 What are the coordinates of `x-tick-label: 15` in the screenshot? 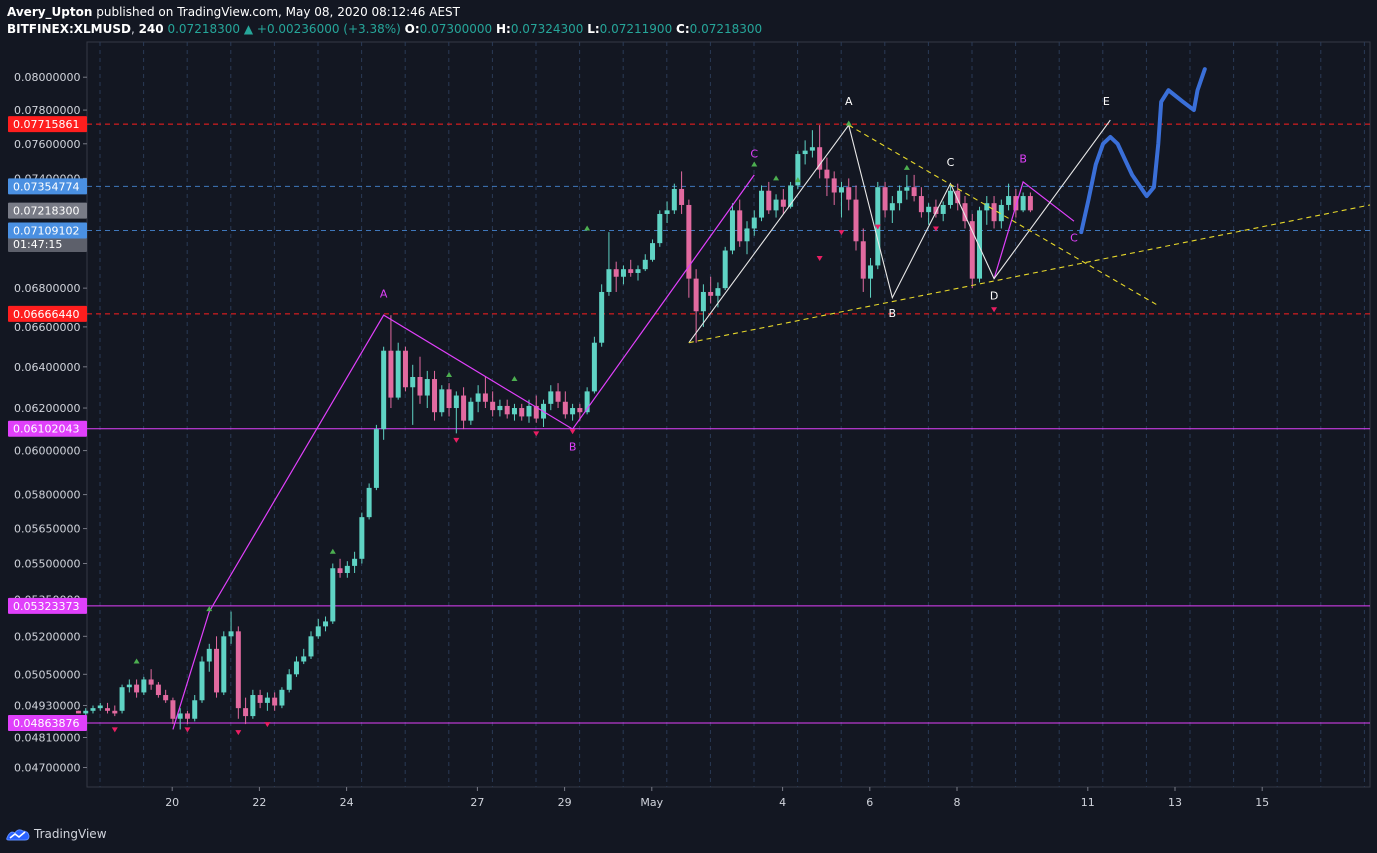 It's located at (1262, 802).